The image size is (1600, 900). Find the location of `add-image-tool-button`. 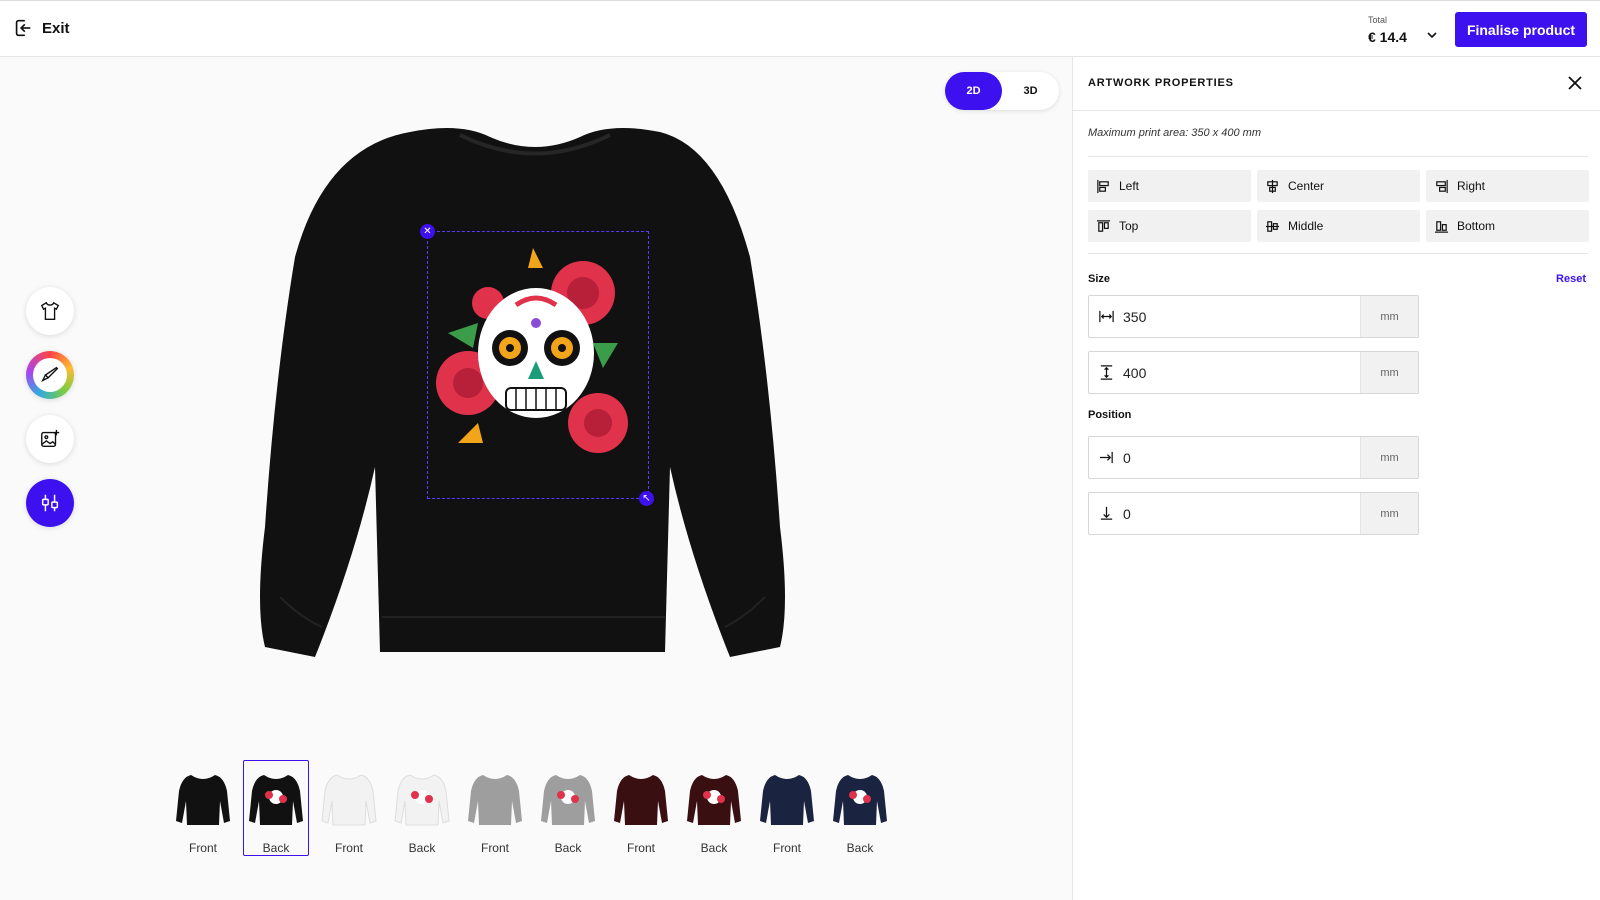

add-image-tool-button is located at coordinates (50, 439).